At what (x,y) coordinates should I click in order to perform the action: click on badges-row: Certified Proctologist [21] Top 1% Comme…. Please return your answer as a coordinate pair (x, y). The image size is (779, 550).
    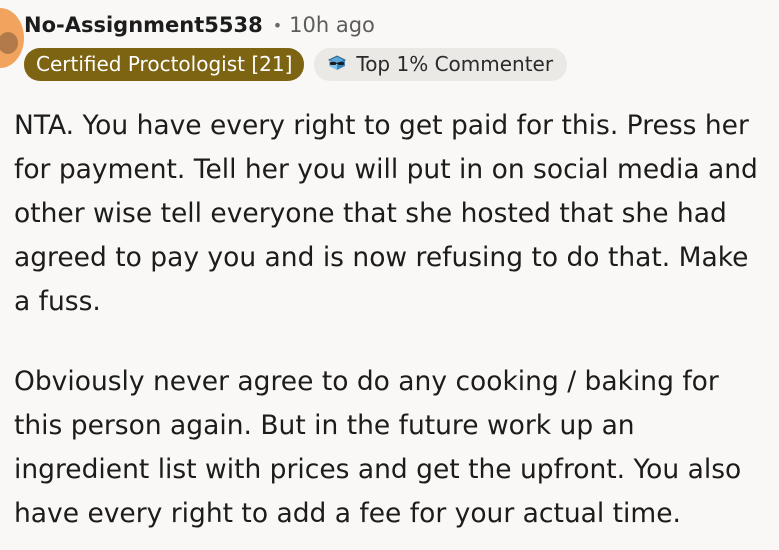
    Looking at the image, I should click on (296, 64).